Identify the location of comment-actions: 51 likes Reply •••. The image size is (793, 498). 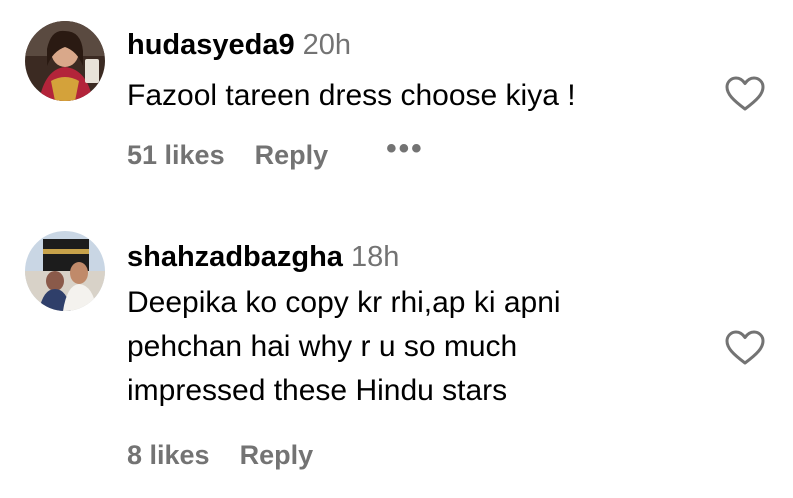
(275, 152).